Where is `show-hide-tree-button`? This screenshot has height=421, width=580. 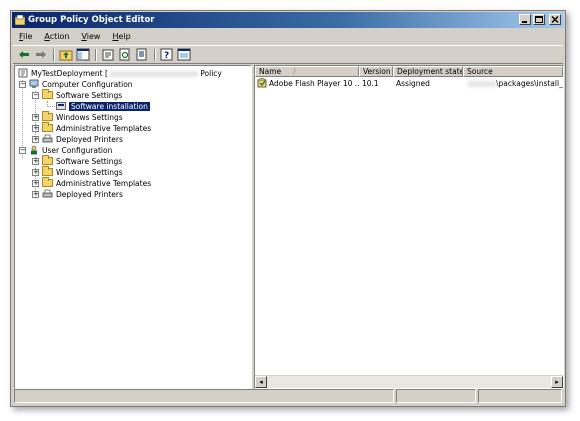 show-hide-tree-button is located at coordinates (83, 54).